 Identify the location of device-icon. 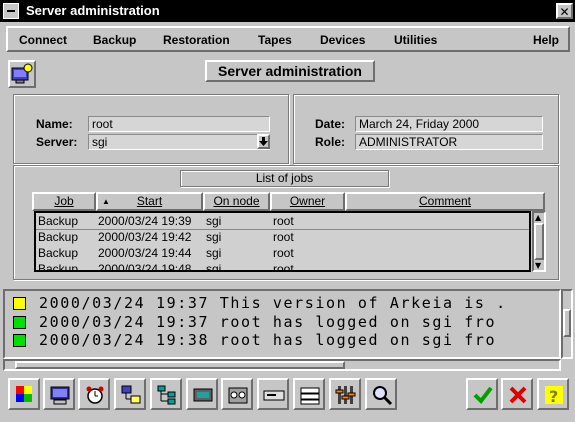
(274, 395).